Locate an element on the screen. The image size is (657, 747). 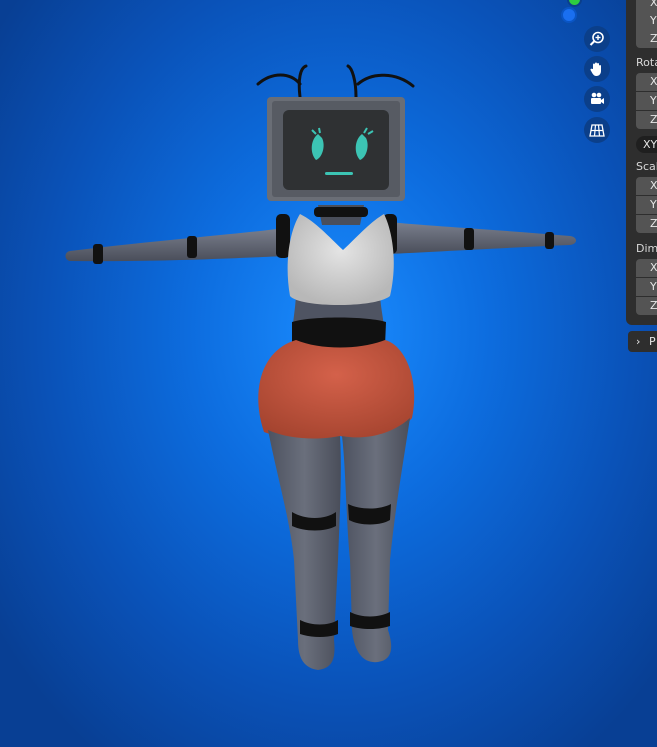
antennae is located at coordinates (335, 81).